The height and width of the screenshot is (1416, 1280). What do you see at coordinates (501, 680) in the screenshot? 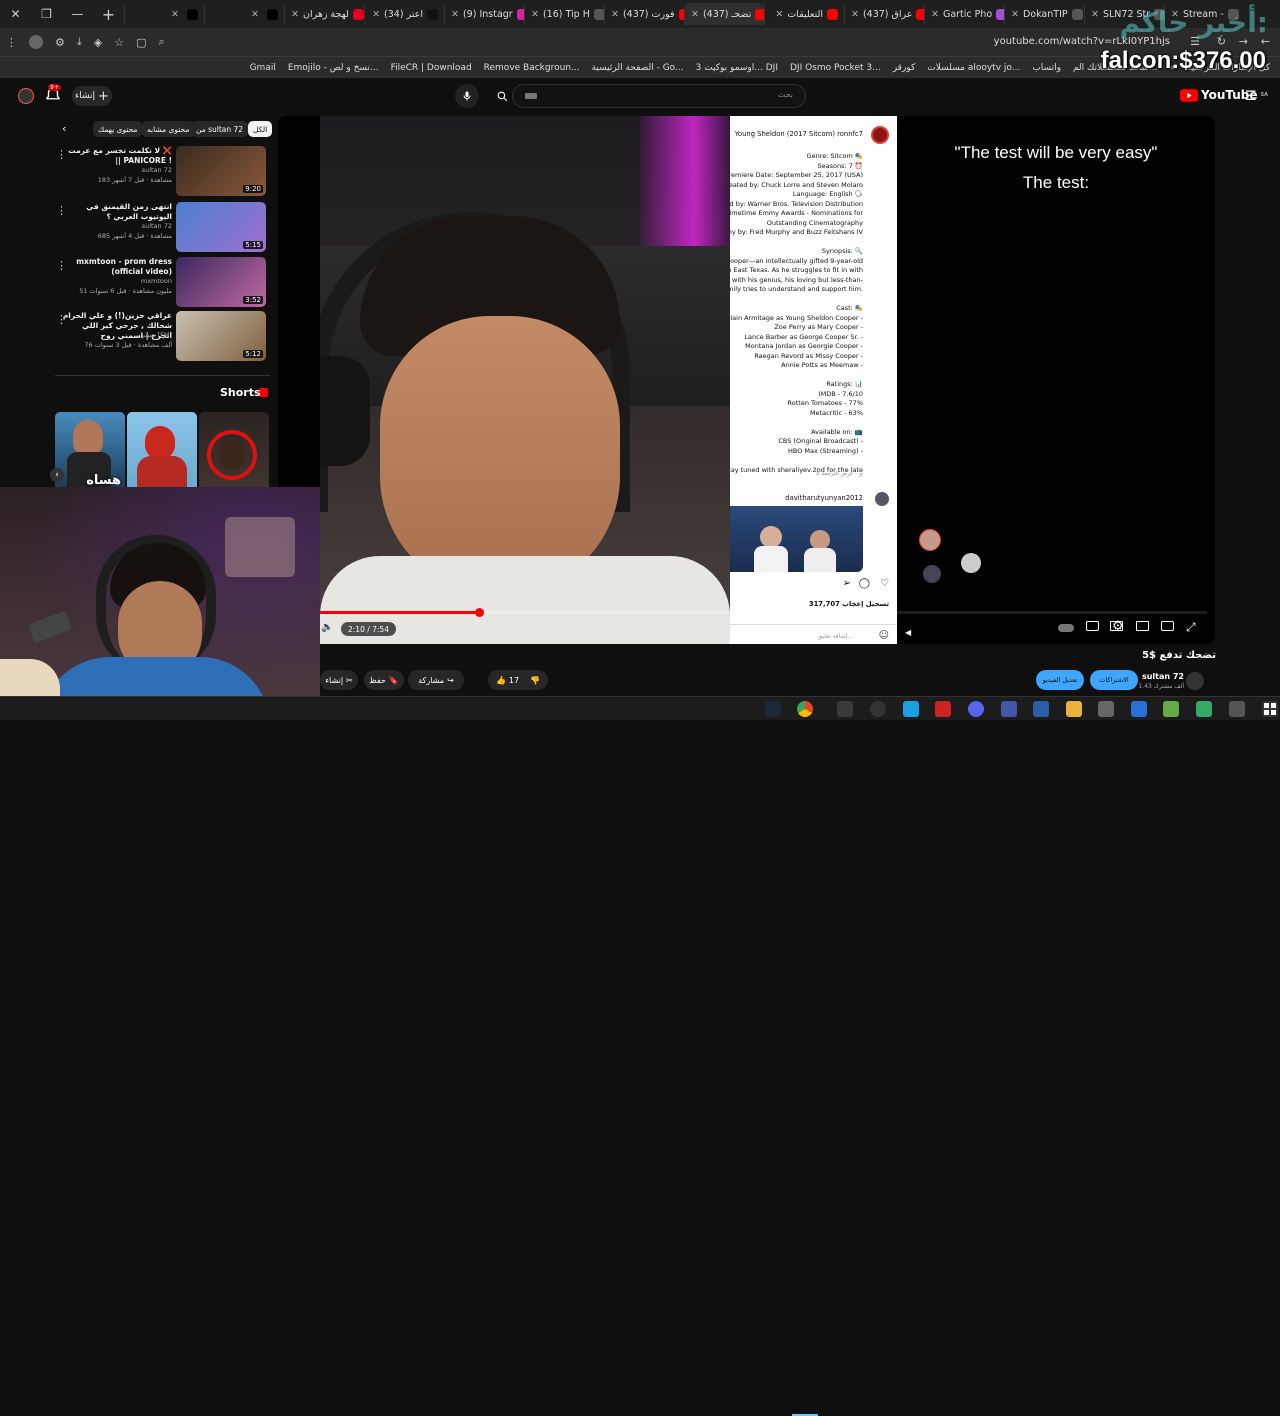
I see `like-icon: 👍` at bounding box center [501, 680].